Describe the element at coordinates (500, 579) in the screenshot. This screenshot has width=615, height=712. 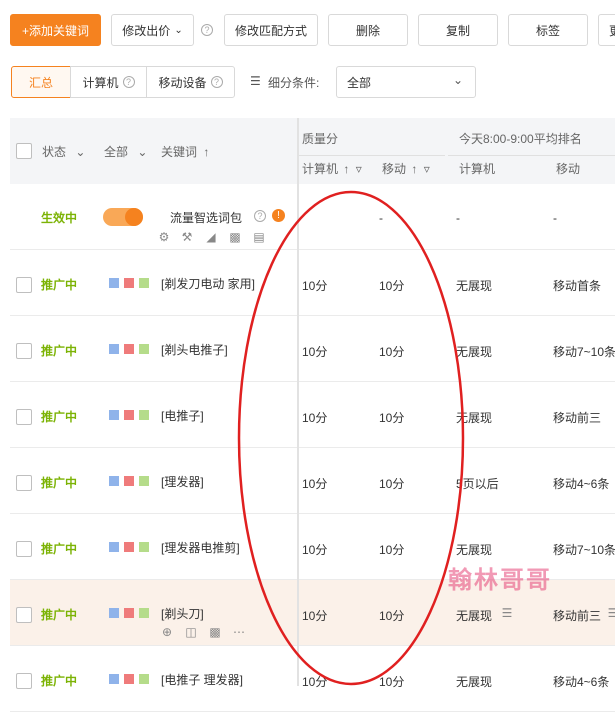
I see `watermark: 翰林哥哥` at that location.